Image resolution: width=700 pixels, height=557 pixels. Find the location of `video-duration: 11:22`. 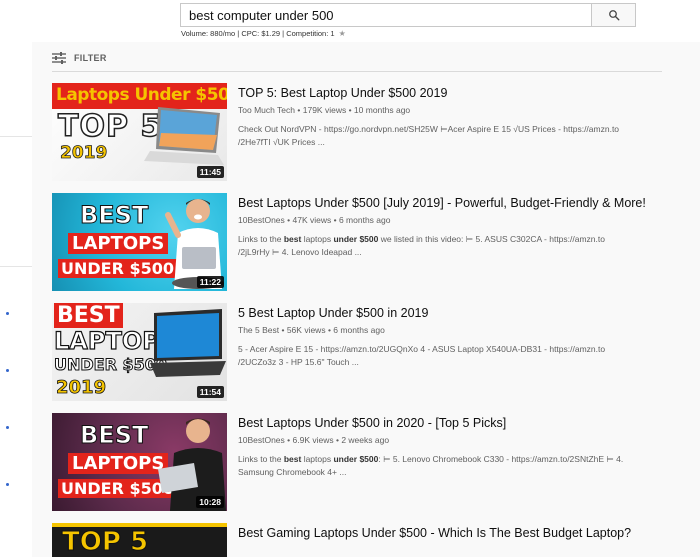

video-duration: 11:22 is located at coordinates (210, 282).